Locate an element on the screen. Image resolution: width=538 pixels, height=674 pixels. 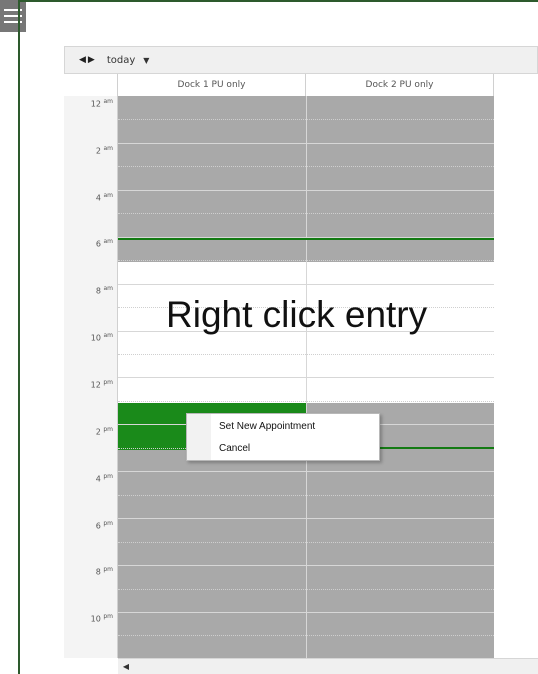
arrow-right-icon: ▶ is located at coordinates (91, 60).